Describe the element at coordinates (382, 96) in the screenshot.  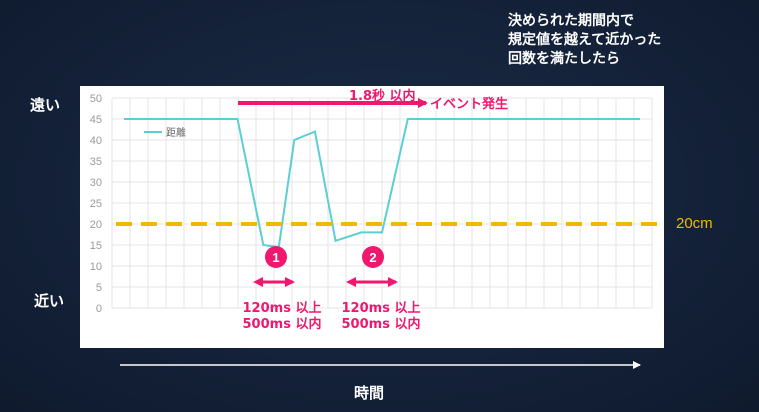
I see `window-label: 1.8秒 以内` at that location.